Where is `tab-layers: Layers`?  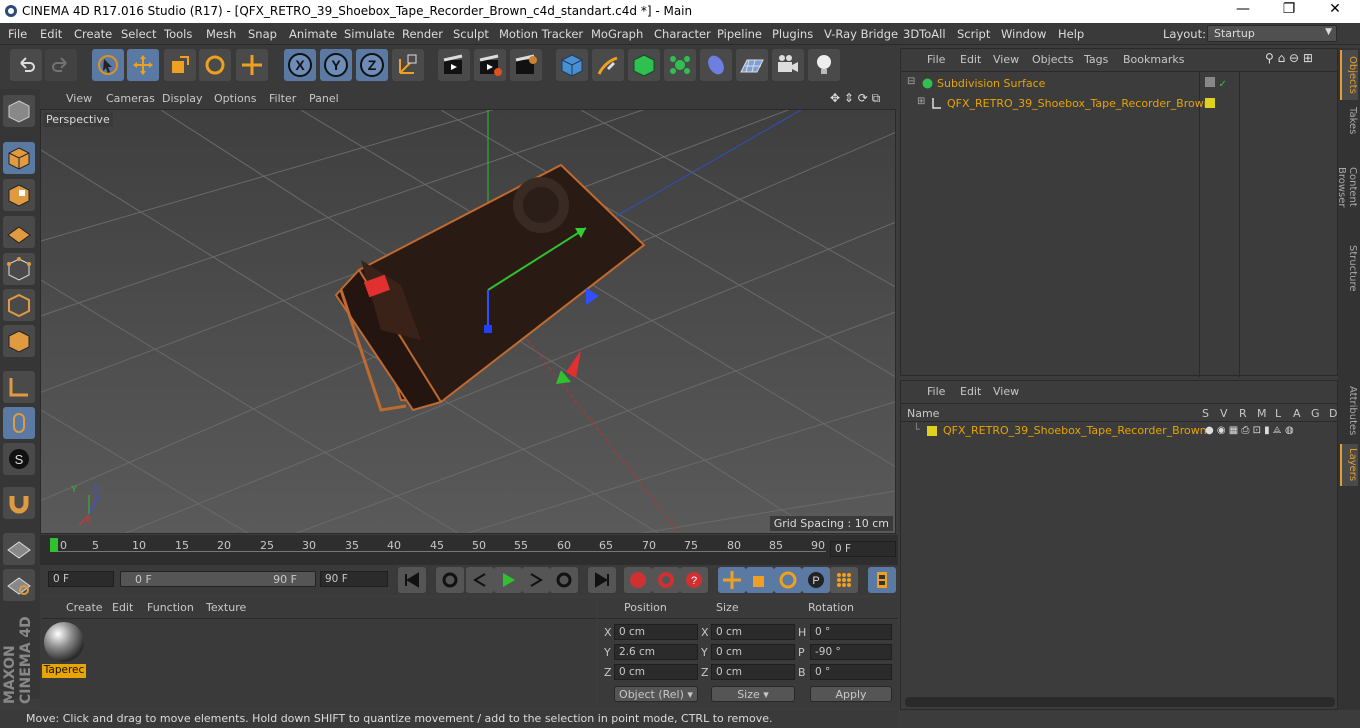 tab-layers: Layers is located at coordinates (1349, 465).